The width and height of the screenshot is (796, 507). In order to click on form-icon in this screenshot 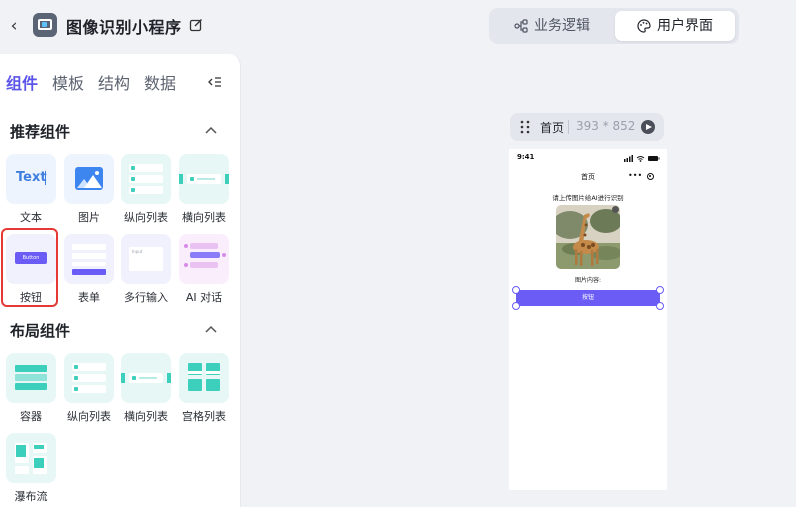, I will do `click(89, 259)`.